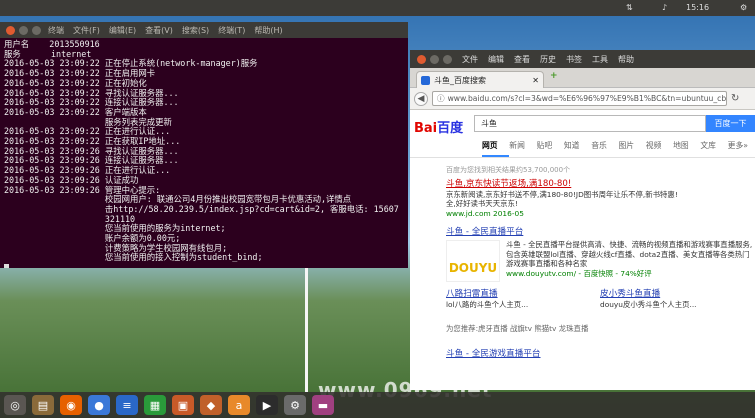 The height and width of the screenshot is (418, 755). Describe the element at coordinates (577, 148) in the screenshot. I see `search-tab: 知道` at that location.